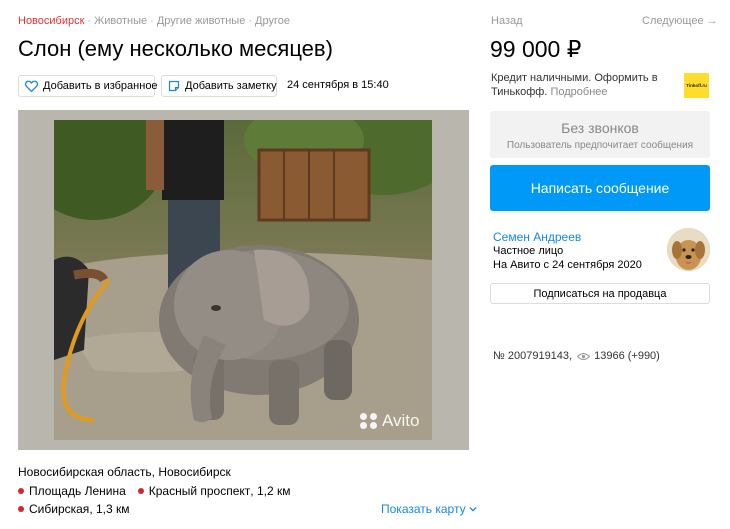 The image size is (730, 529). I want to click on views-count: 13966 (+990), so click(627, 356).